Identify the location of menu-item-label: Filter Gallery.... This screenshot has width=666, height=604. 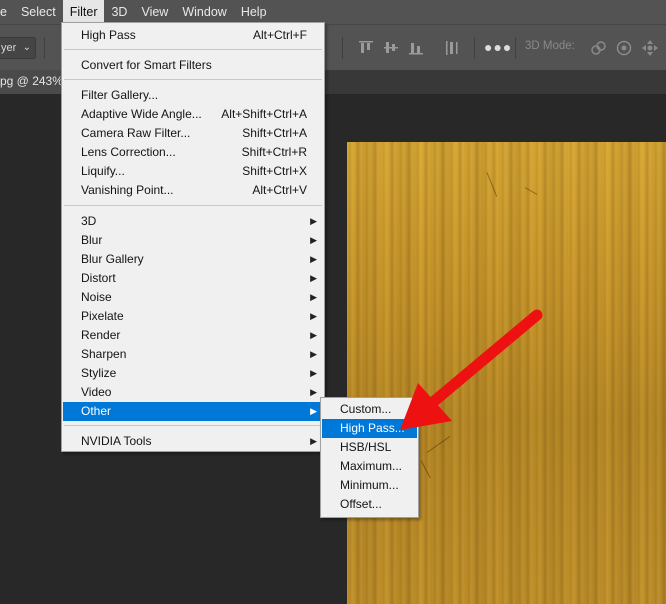
(120, 95).